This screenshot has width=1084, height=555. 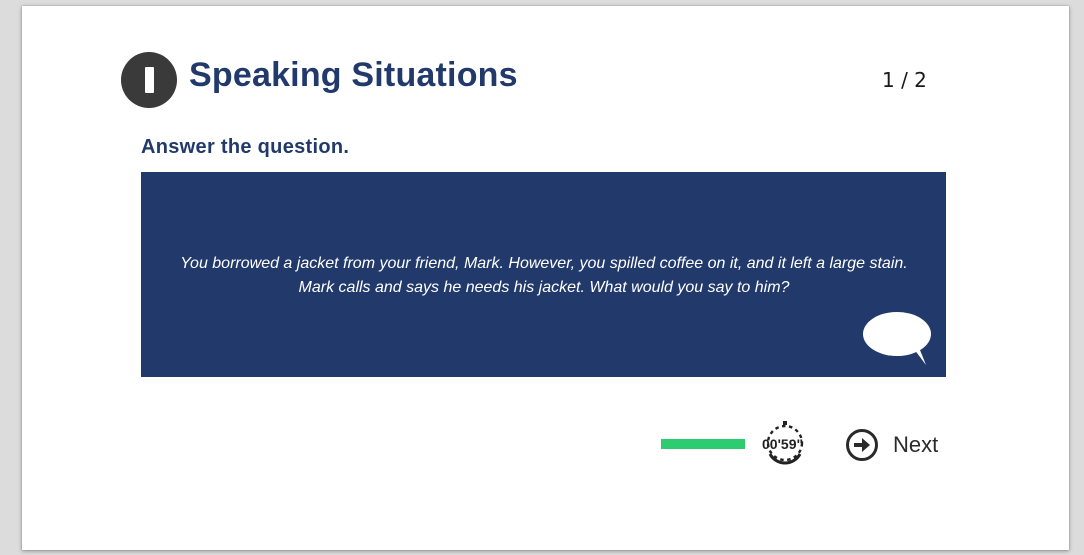 I want to click on page-counter: 1 / 2, so click(x=904, y=80).